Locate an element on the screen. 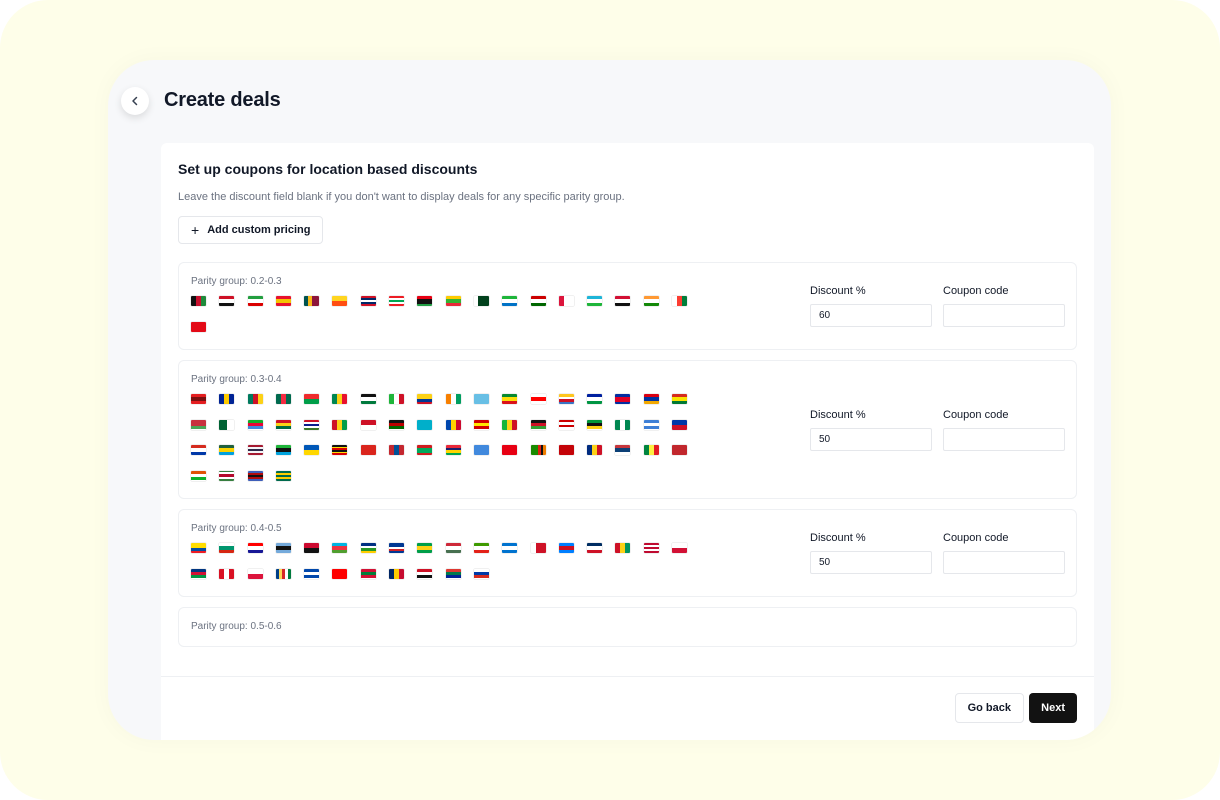 The height and width of the screenshot is (800, 1220). parity-group: Parity group: 0.5-0.6 is located at coordinates (627, 627).